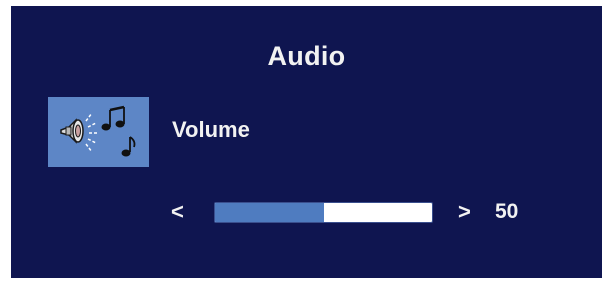  I want to click on menu-title: Audio, so click(306, 56).